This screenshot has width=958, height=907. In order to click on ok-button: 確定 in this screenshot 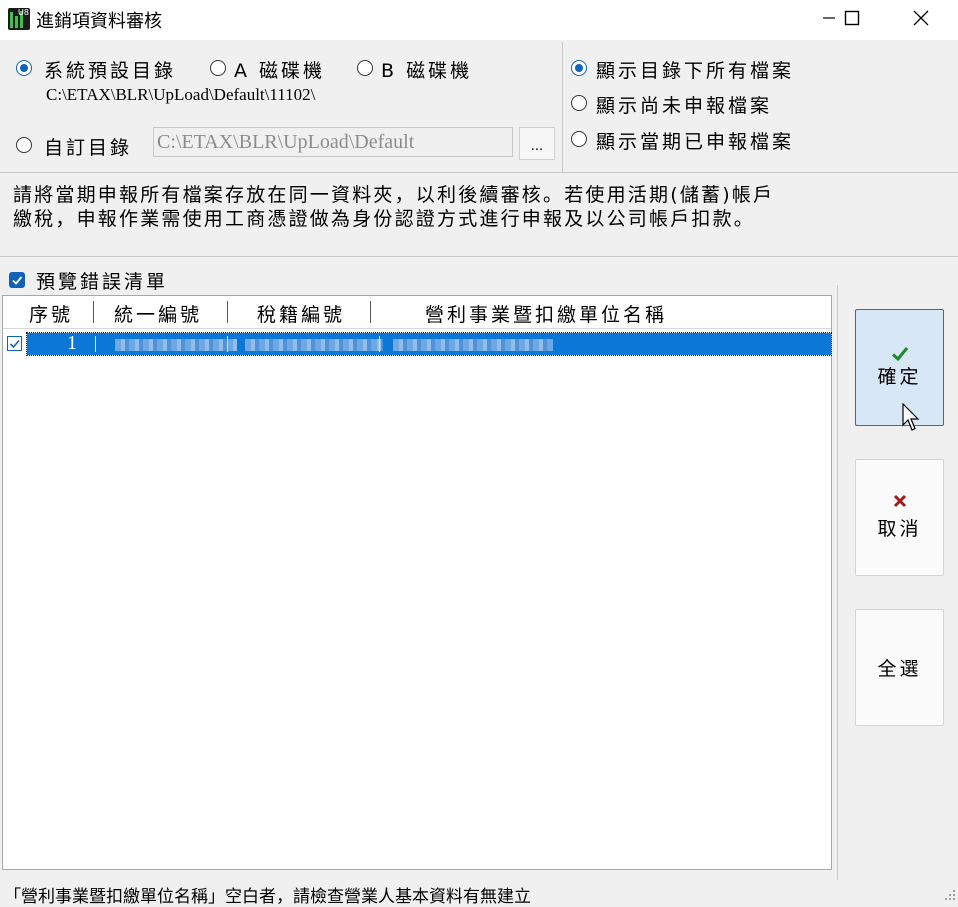, I will do `click(899, 367)`.